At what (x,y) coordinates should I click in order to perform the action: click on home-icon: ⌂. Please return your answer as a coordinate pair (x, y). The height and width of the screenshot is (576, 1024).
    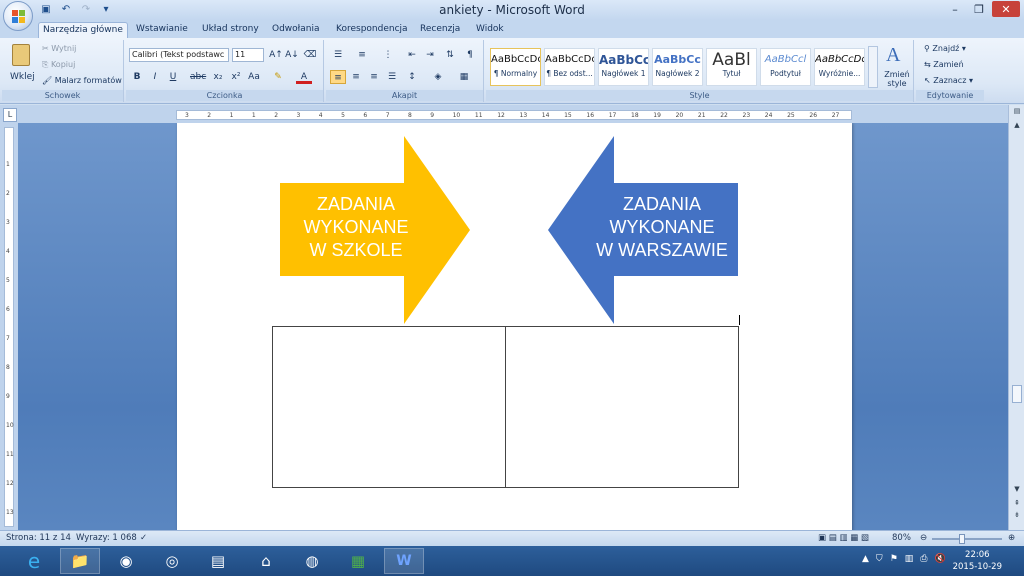
    Looking at the image, I should click on (266, 561).